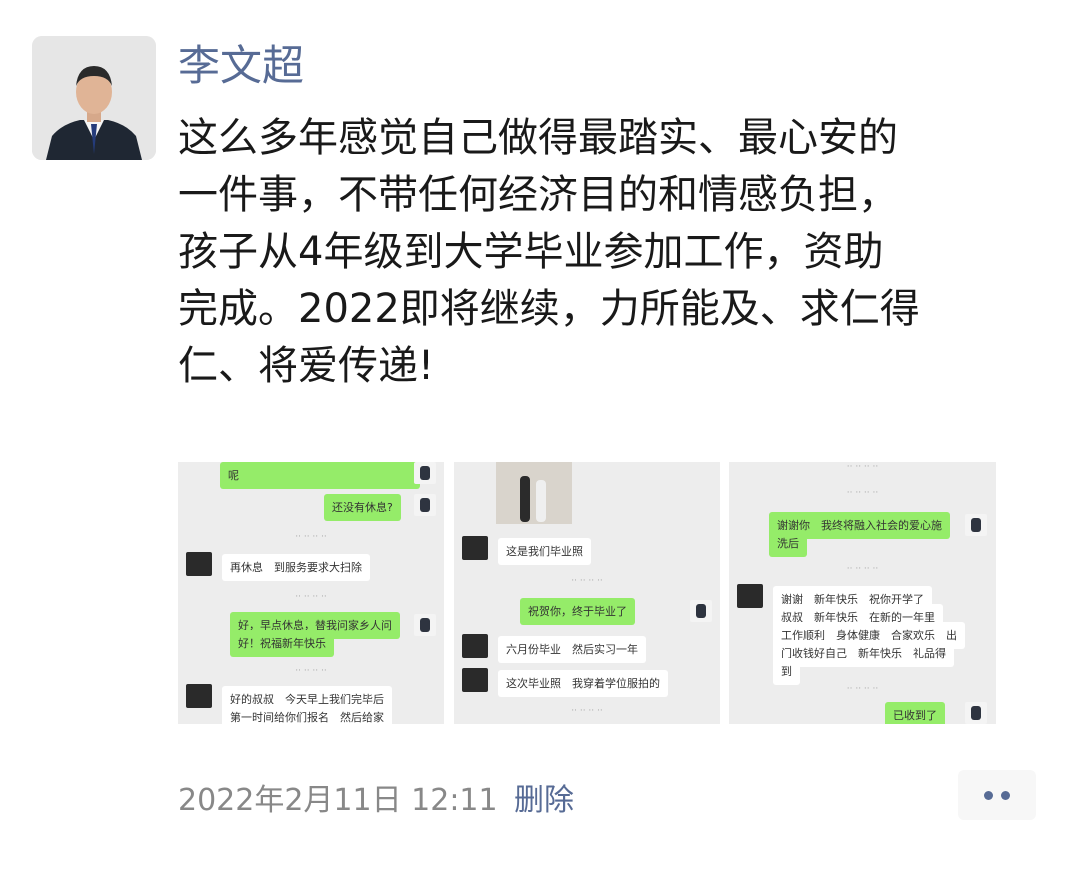 This screenshot has width=1070, height=870. Describe the element at coordinates (307, 714) in the screenshot. I see `chat-bubble: 第一时间给你们报名 然后给家` at that location.